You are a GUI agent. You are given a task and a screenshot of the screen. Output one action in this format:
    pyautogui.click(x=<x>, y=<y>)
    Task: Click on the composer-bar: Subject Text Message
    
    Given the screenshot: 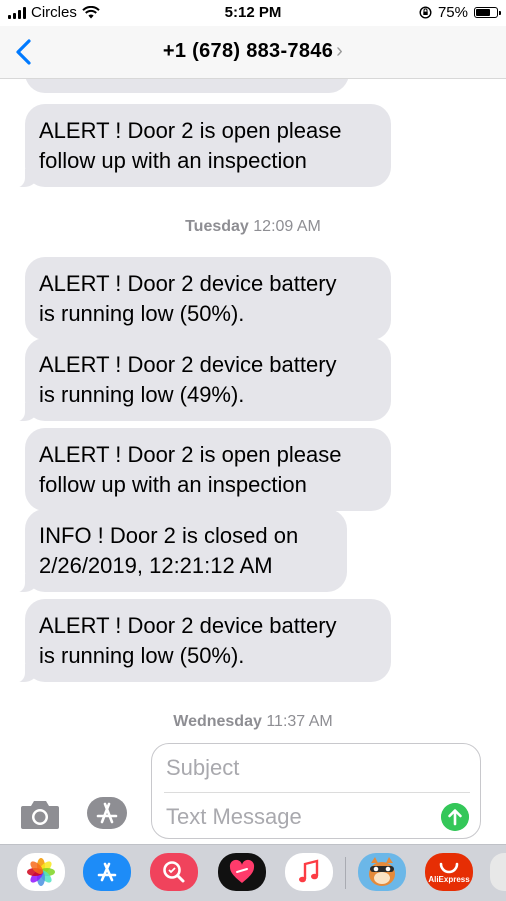 What is the action you would take?
    pyautogui.click(x=253, y=792)
    